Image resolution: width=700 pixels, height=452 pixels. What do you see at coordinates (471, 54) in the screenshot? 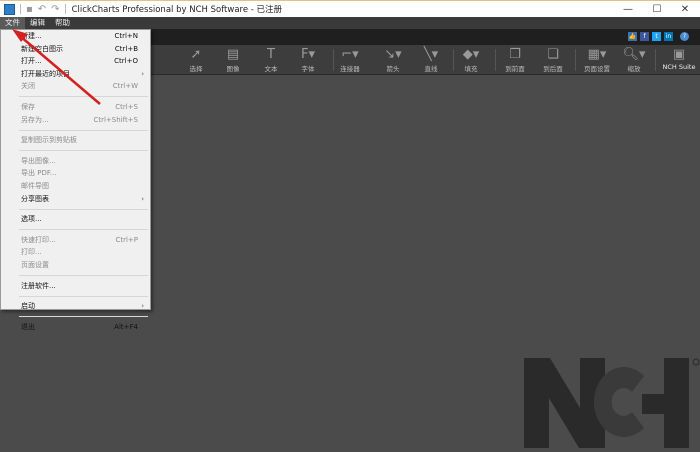
I see `fill-bucket-icon: ◆▾` at bounding box center [471, 54].